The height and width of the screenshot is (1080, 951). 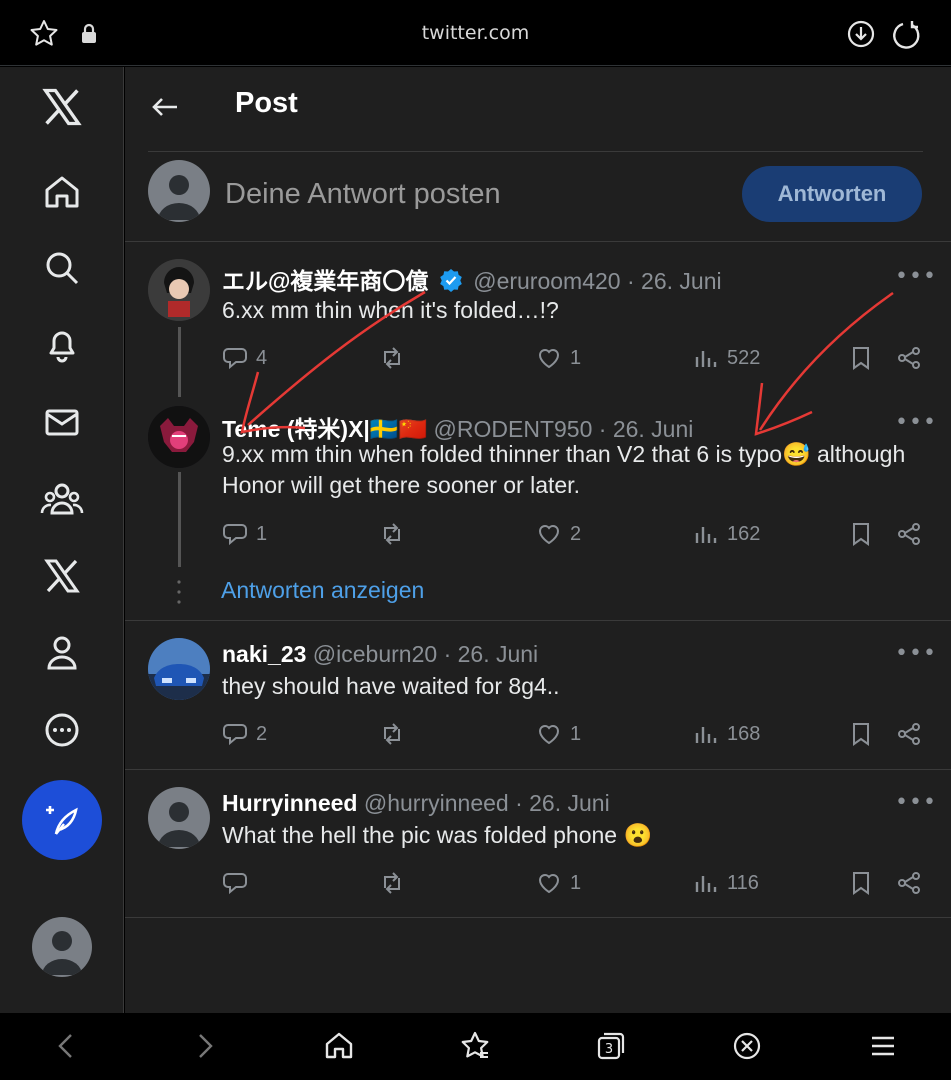 I want to click on like-action: 2, so click(x=558, y=534).